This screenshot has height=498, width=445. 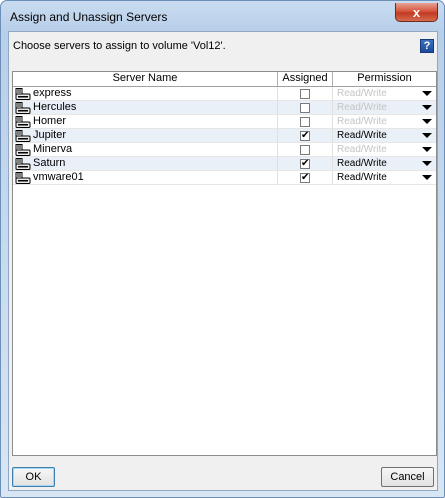 What do you see at coordinates (145, 135) in the screenshot?
I see `server-name-cell: Jupiter` at bounding box center [145, 135].